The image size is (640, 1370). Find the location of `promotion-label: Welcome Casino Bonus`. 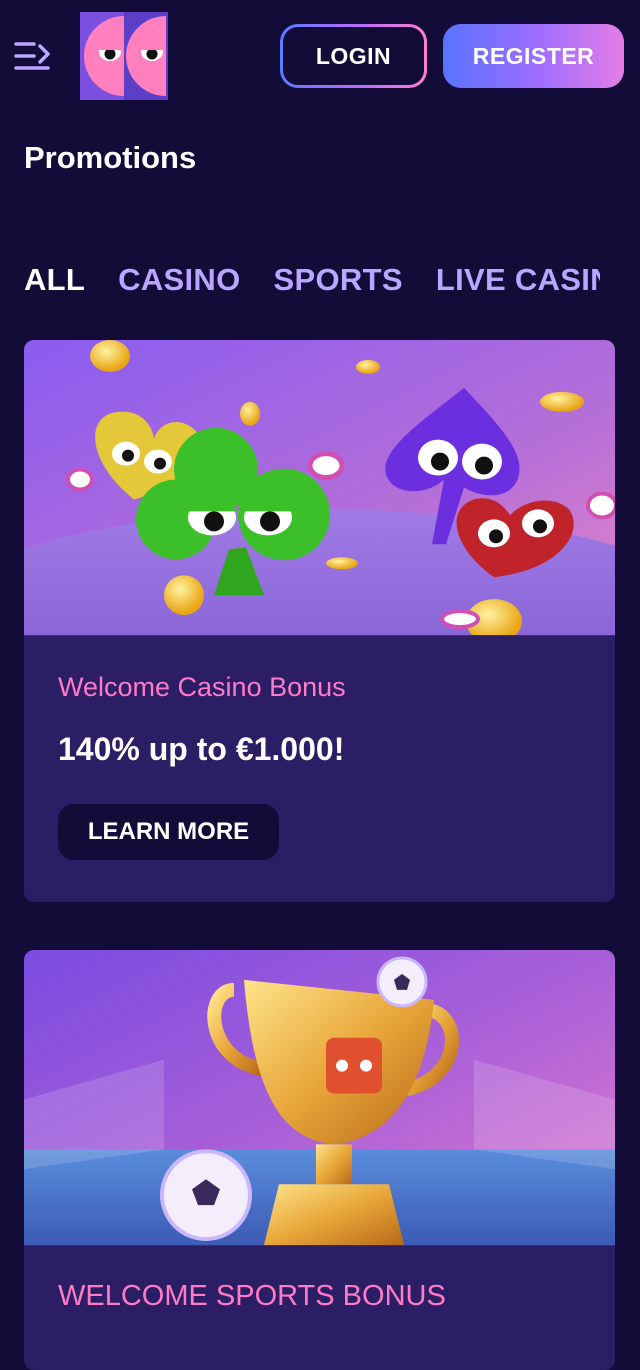

promotion-label: Welcome Casino Bonus is located at coordinates (202, 687).